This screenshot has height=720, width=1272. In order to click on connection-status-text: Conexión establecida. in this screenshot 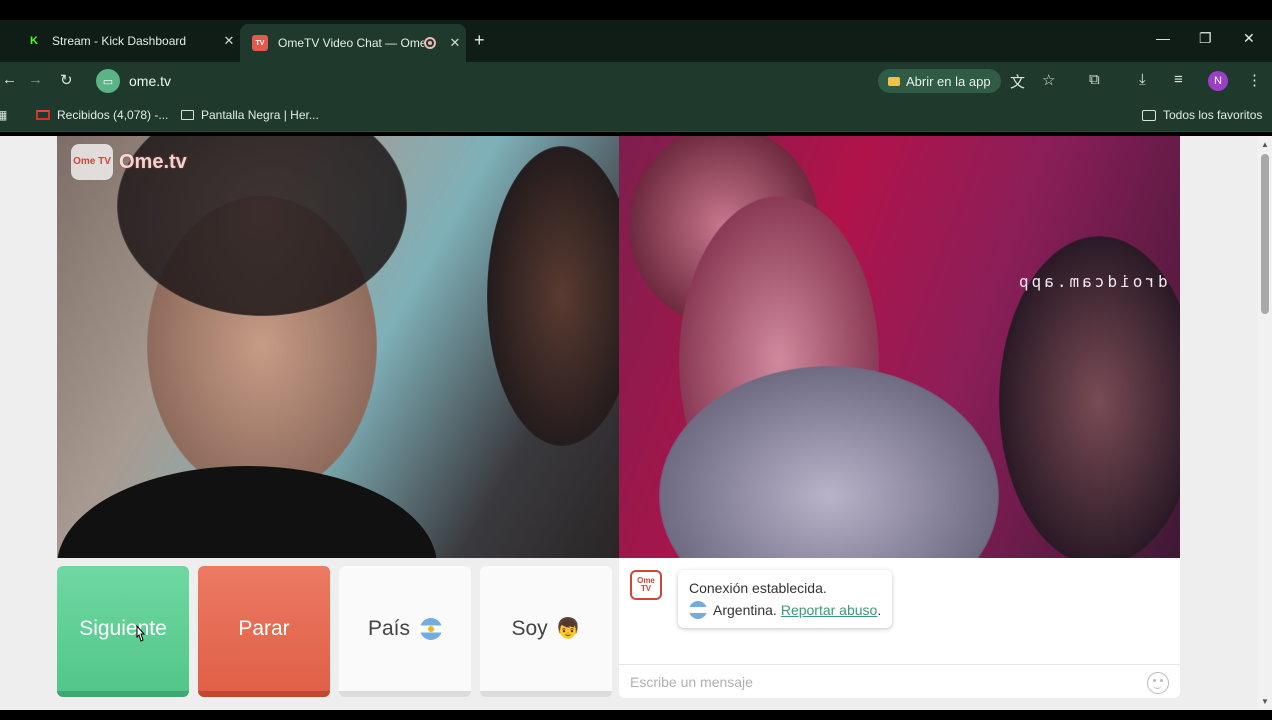, I will do `click(758, 588)`.